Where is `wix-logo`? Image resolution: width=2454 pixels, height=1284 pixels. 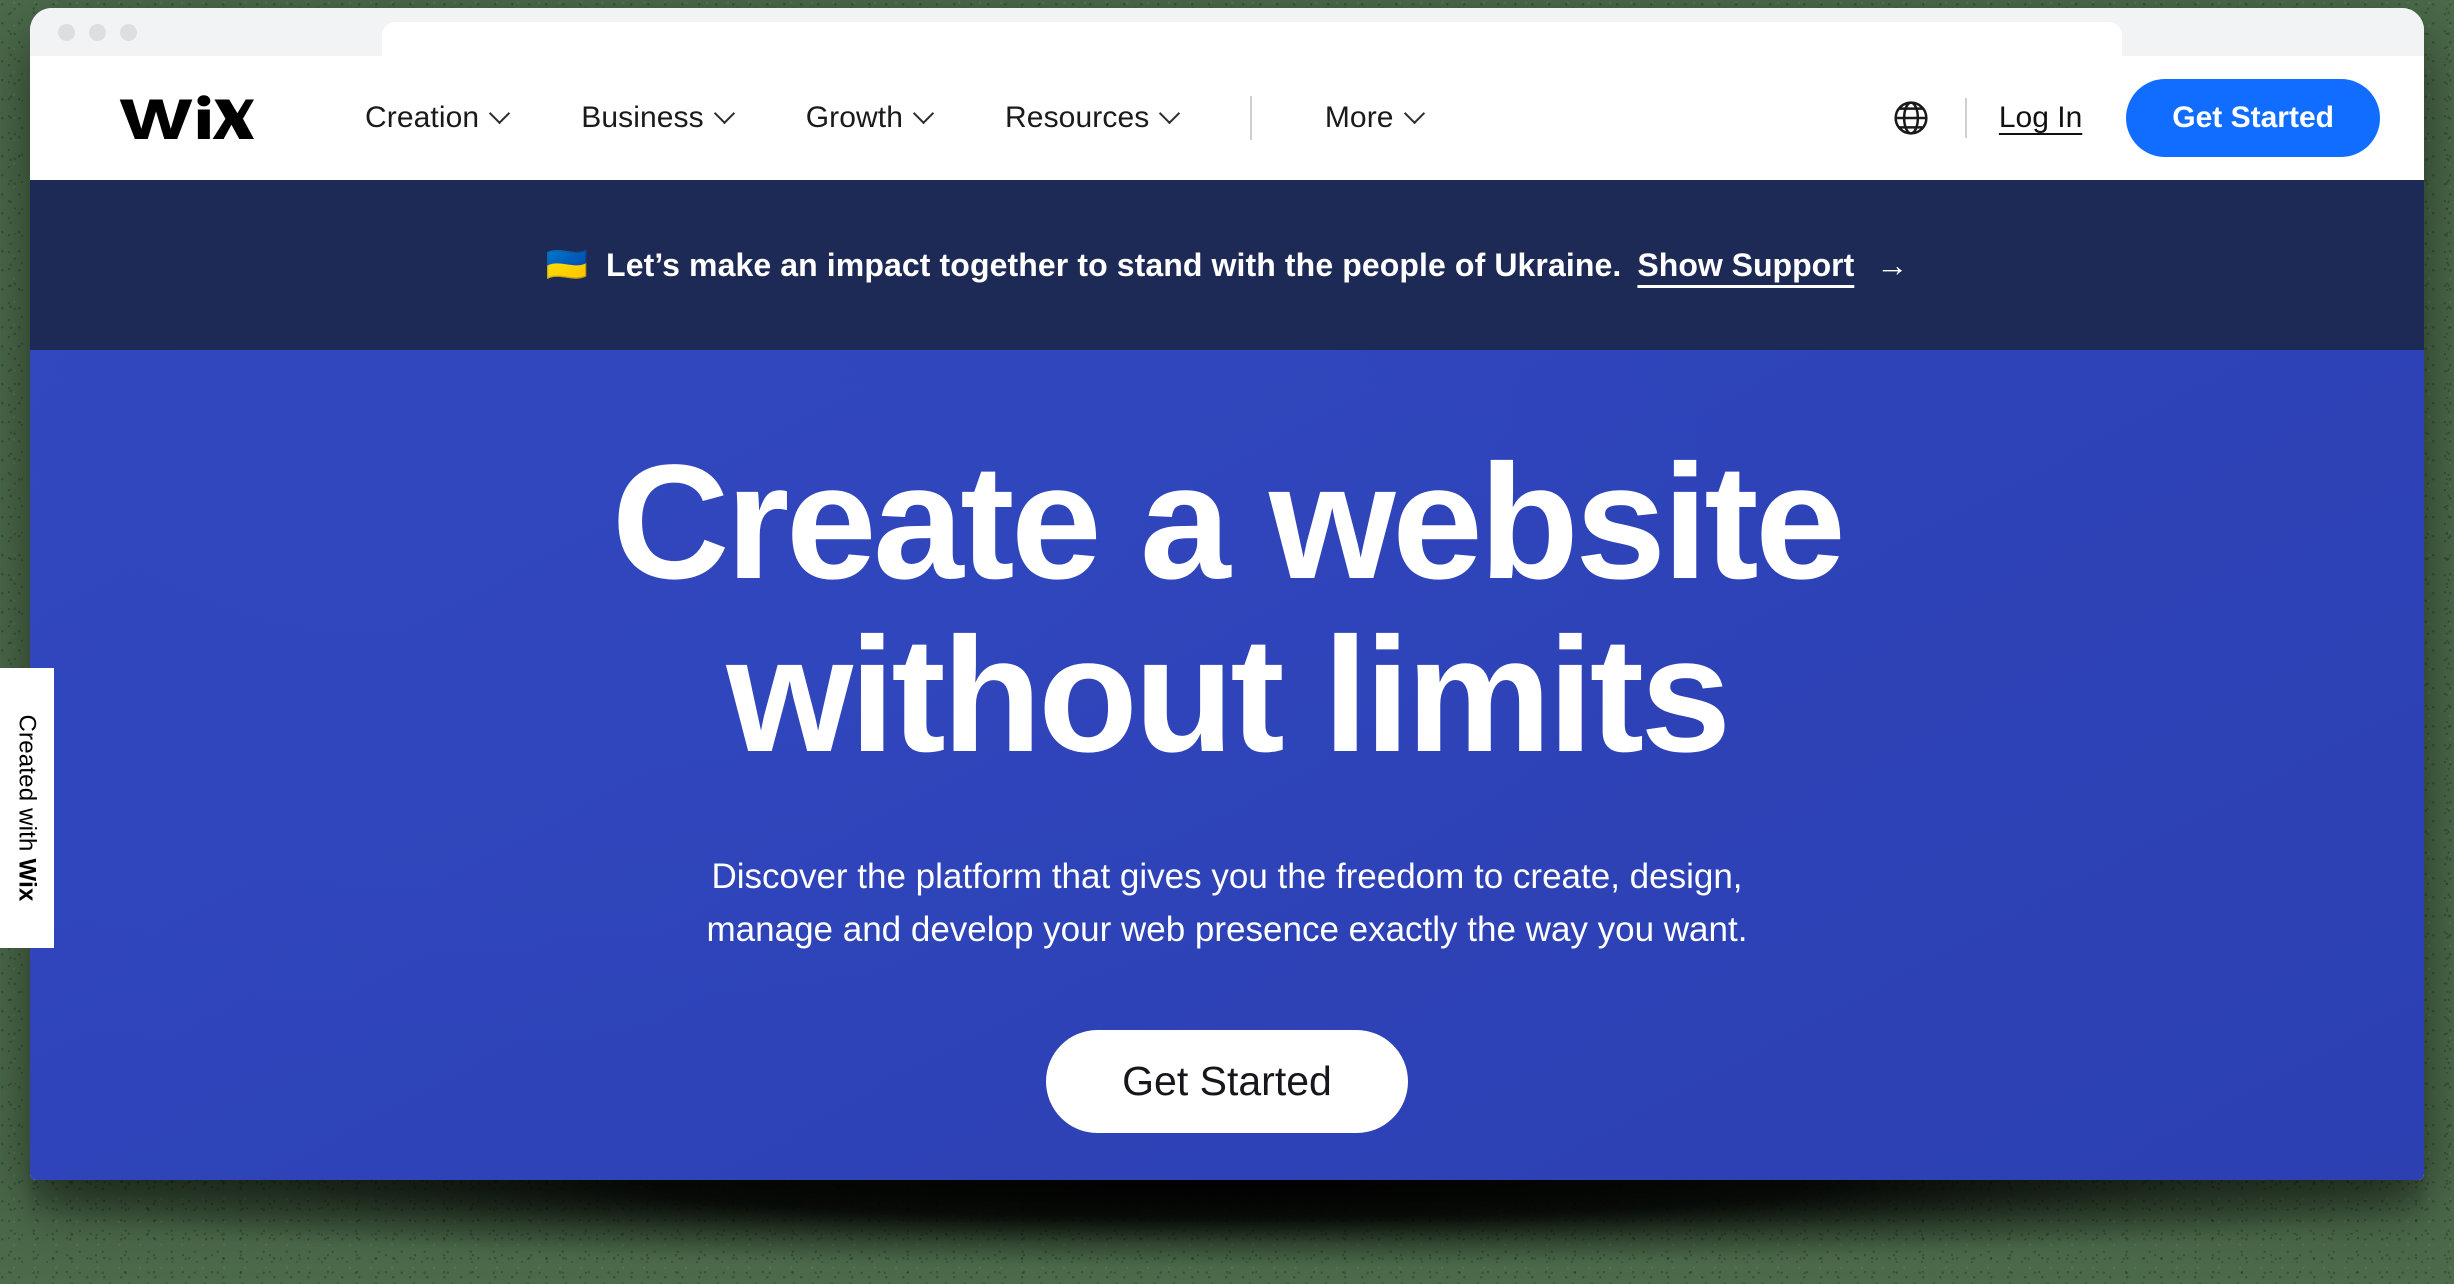
wix-logo is located at coordinates (185, 118).